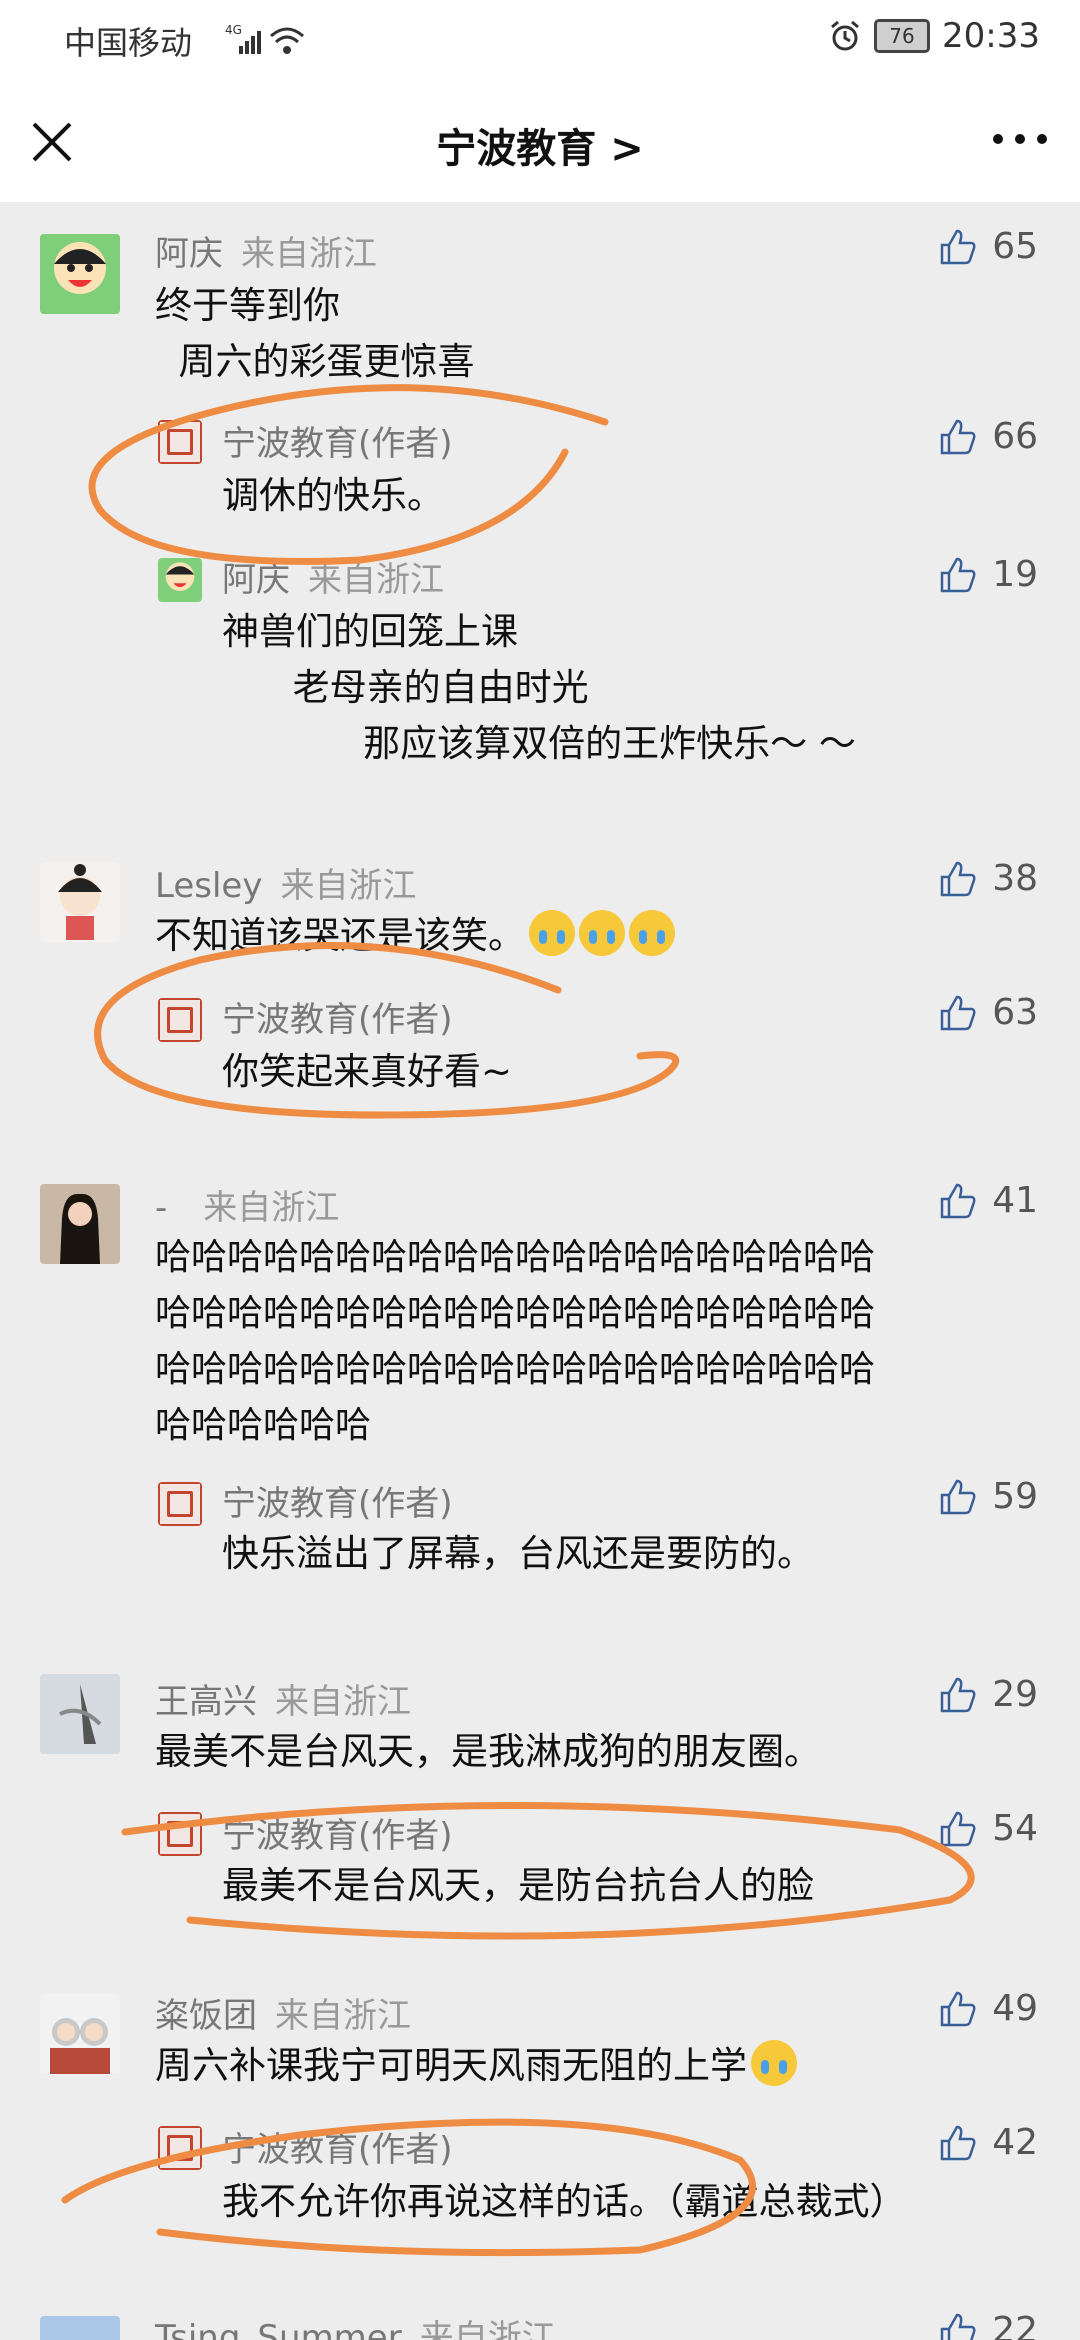  What do you see at coordinates (991, 36) in the screenshot?
I see `clock: 20:33` at bounding box center [991, 36].